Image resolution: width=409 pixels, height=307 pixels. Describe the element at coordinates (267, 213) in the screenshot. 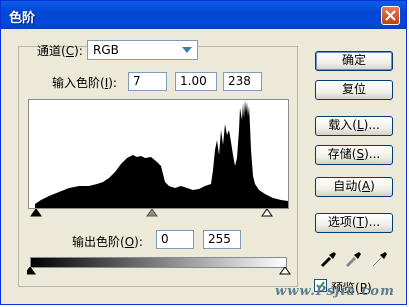

I see `input-white-slider-handle` at that location.